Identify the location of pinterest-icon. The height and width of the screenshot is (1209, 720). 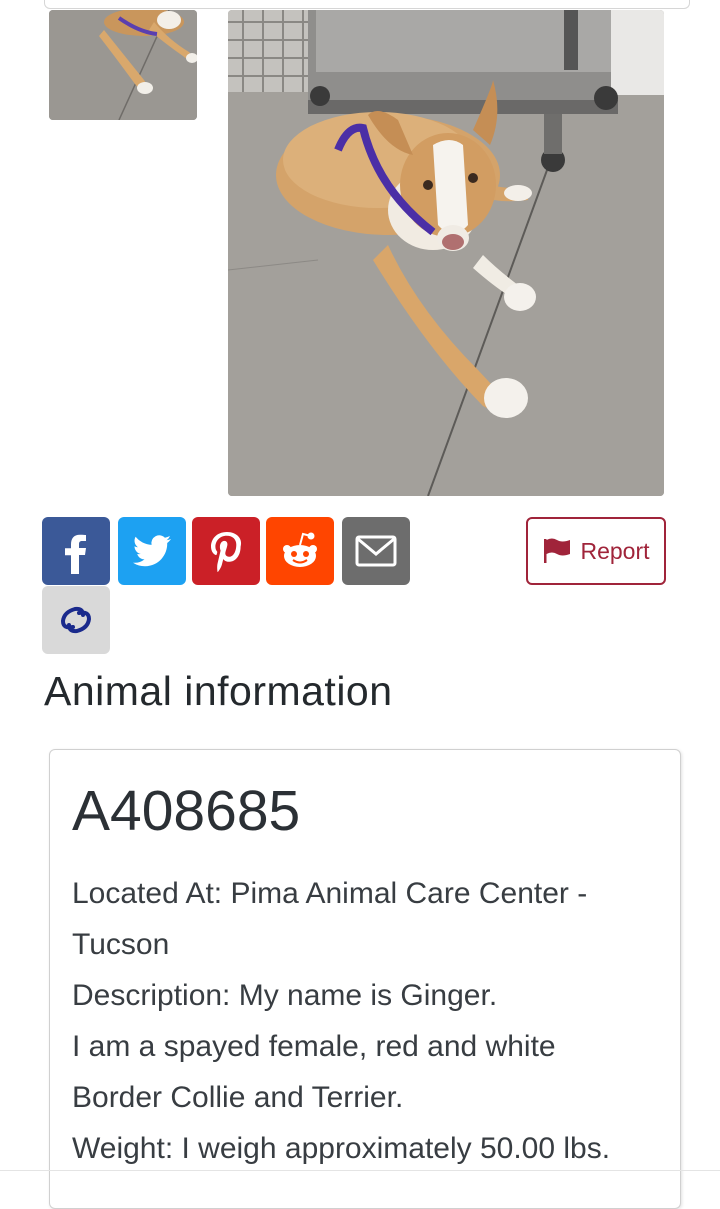
(226, 552).